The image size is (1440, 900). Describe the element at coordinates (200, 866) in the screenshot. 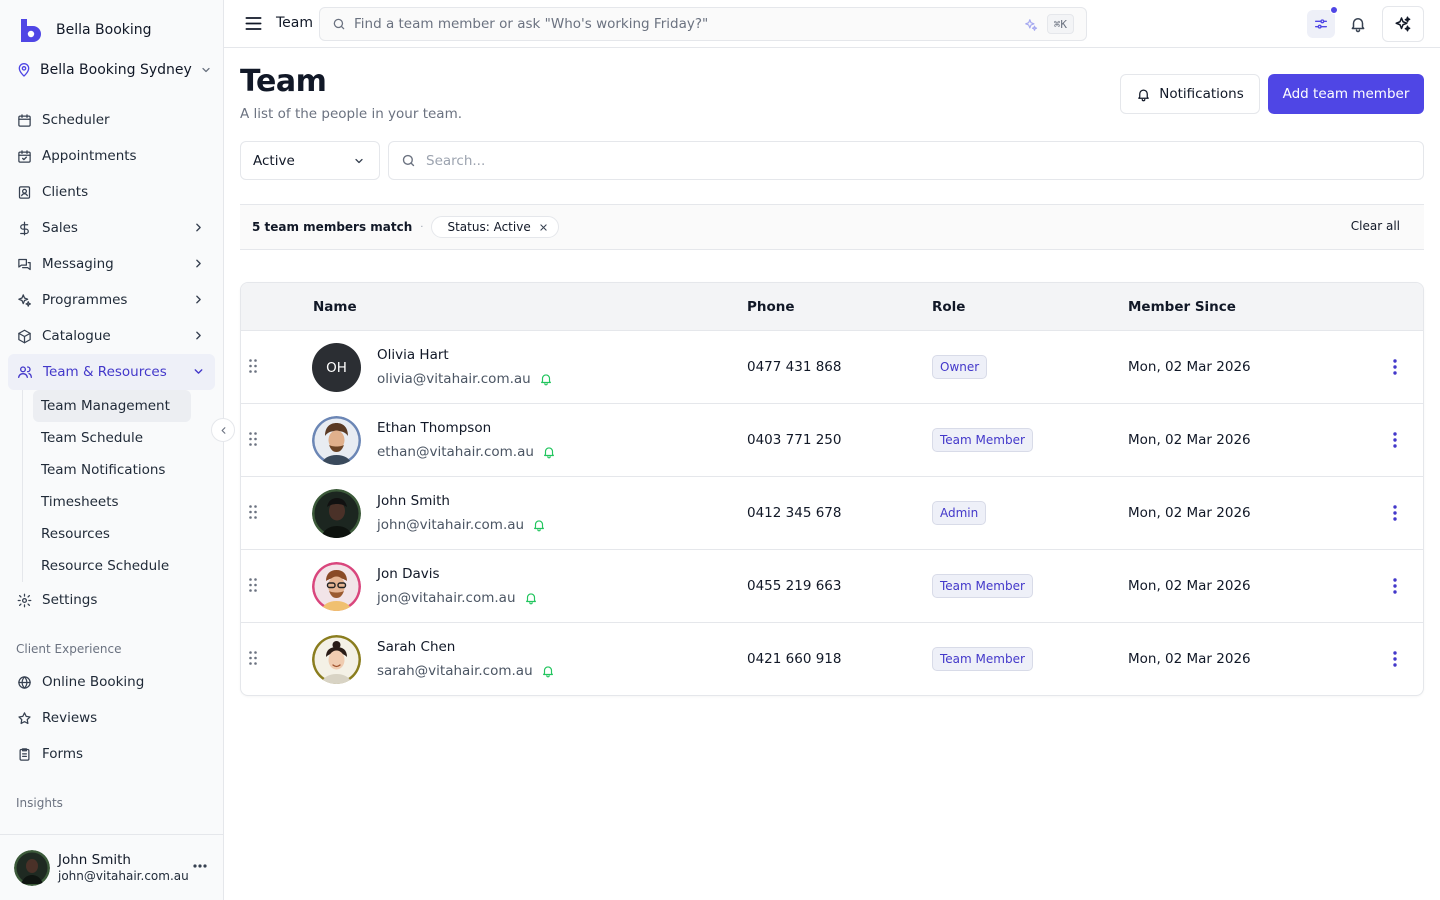

I see `more-horizontal-icon` at that location.